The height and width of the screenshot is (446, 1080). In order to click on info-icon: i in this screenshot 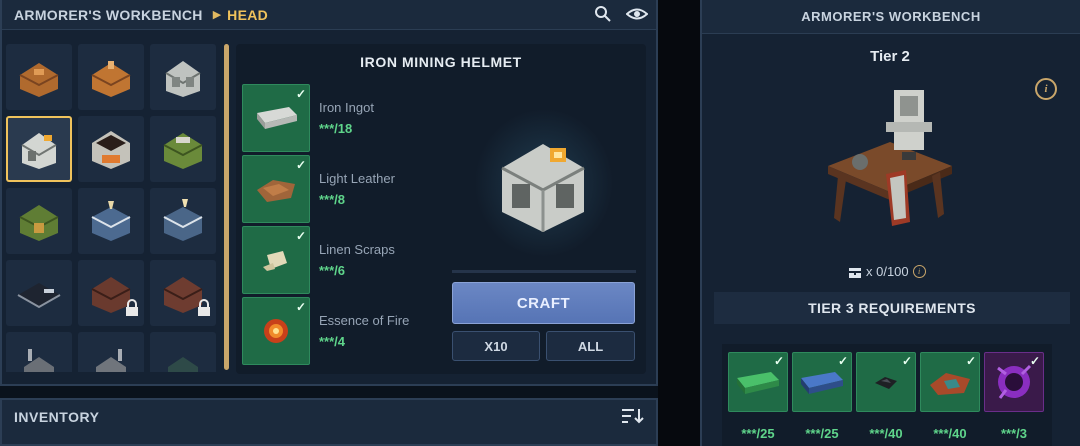, I will do `click(1046, 89)`.